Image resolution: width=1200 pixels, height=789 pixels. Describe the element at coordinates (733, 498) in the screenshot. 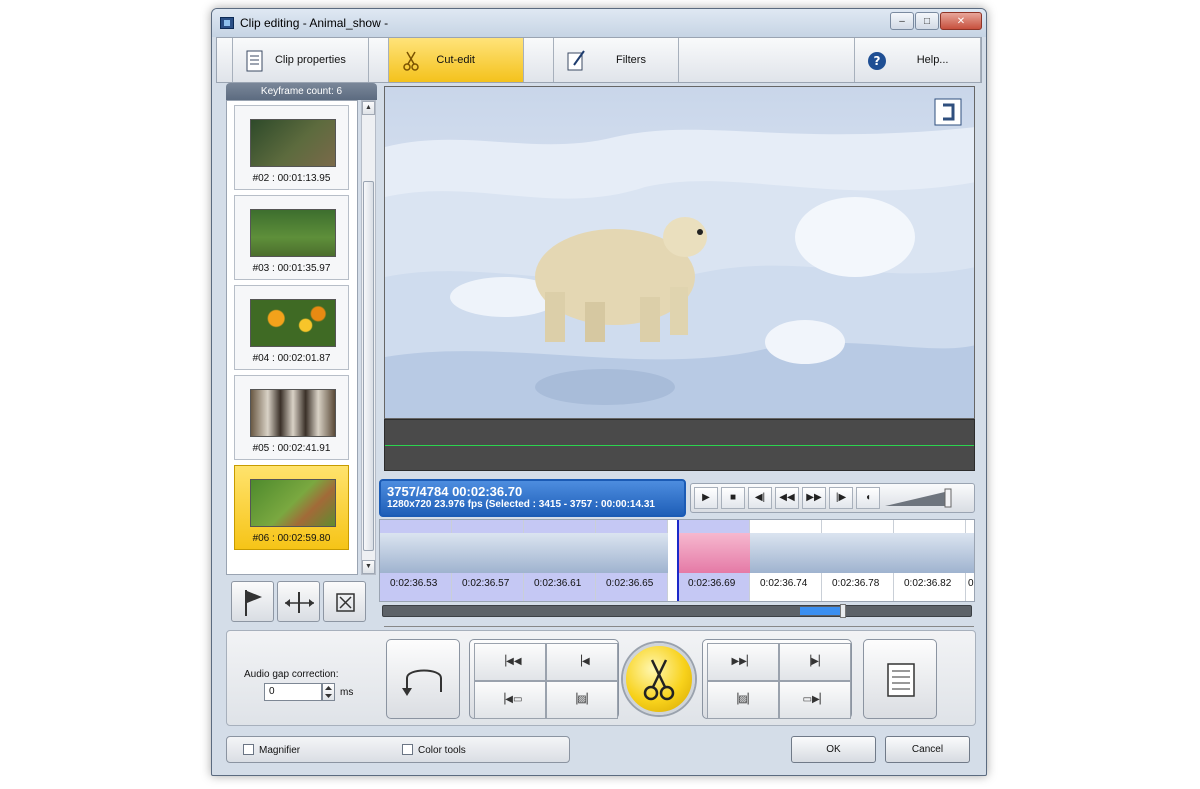

I see `stop-icon: ■` at that location.